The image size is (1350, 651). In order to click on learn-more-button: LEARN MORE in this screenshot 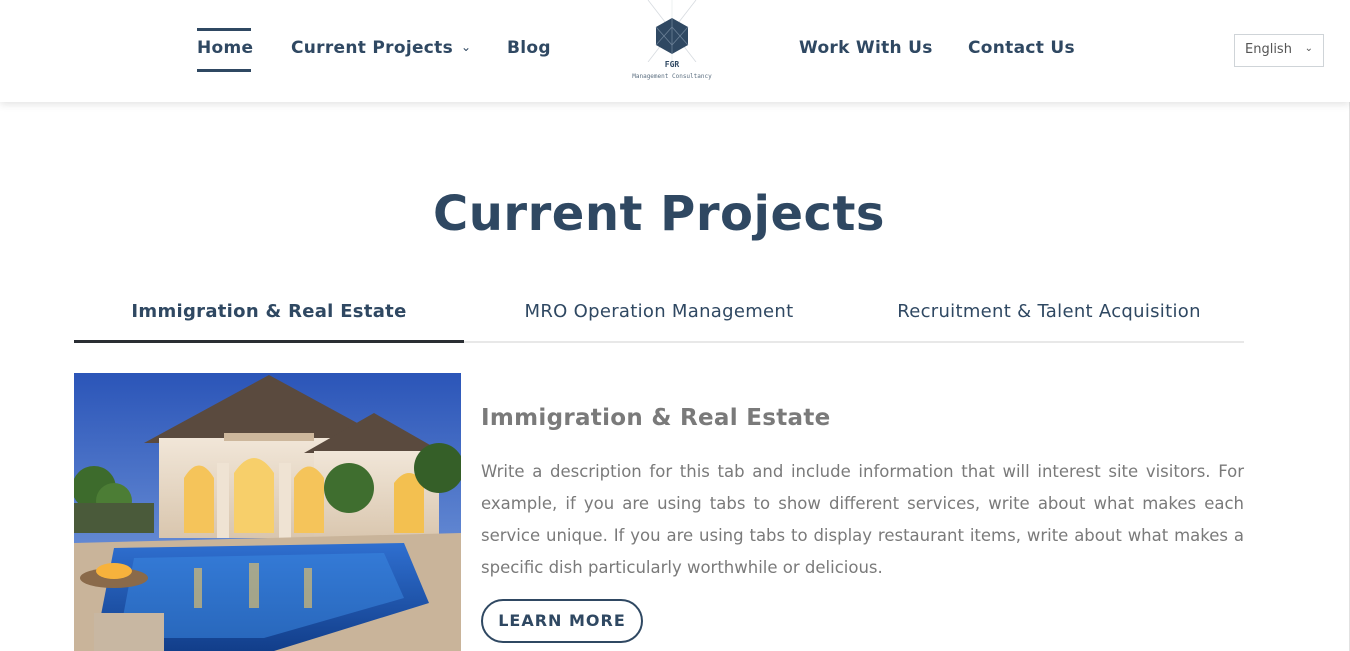, I will do `click(562, 621)`.